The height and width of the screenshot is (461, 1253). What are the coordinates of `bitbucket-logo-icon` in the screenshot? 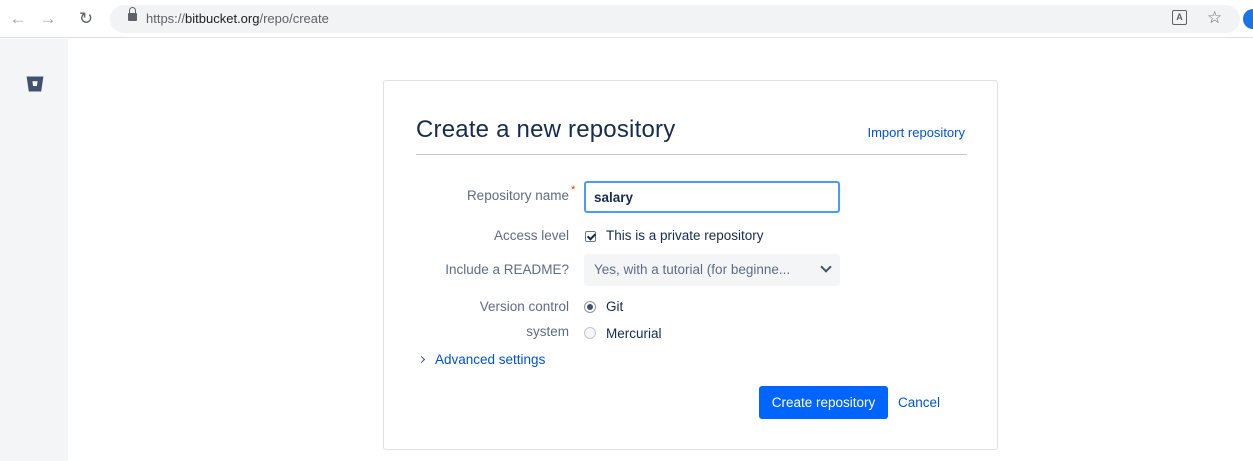 It's located at (35, 84).